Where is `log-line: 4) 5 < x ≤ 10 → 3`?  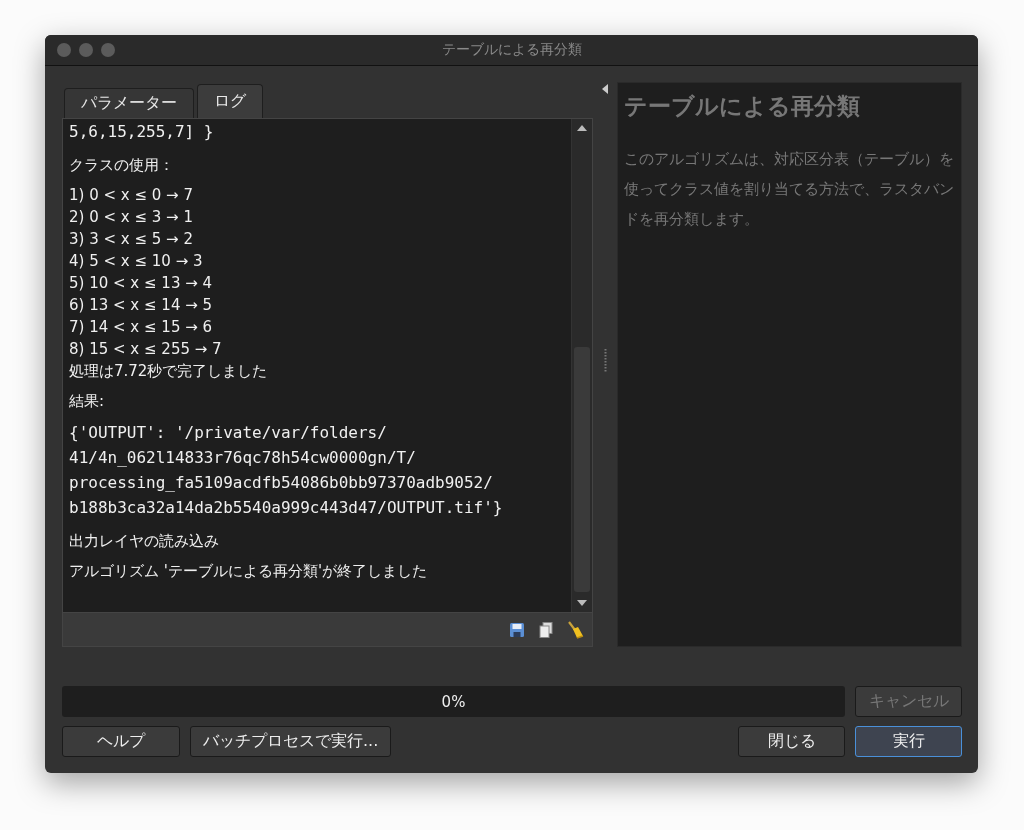 log-line: 4) 5 < x ≤ 10 → 3 is located at coordinates (136, 261).